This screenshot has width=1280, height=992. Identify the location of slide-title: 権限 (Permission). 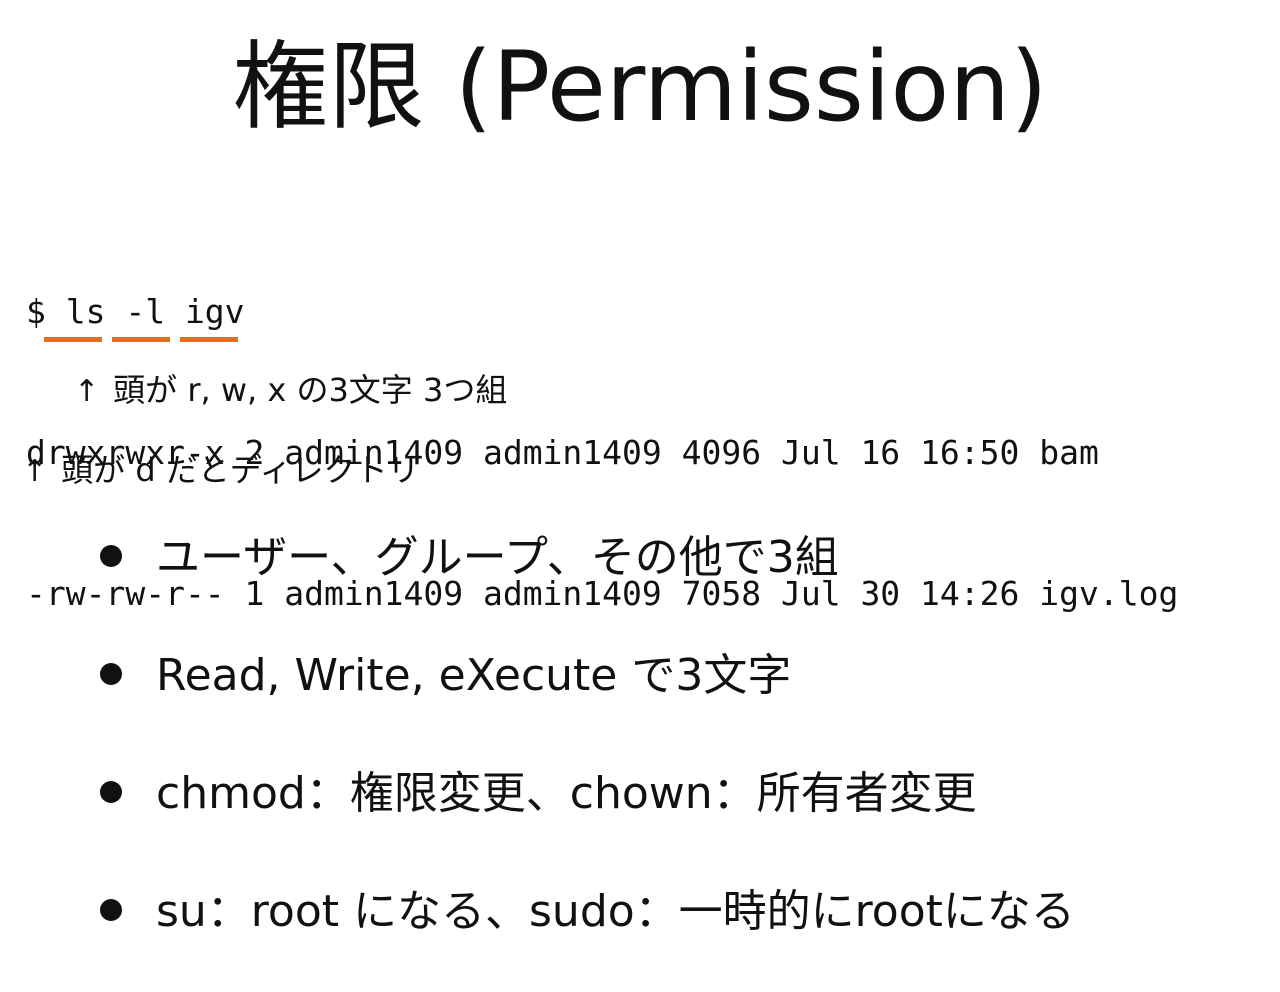
(640, 87).